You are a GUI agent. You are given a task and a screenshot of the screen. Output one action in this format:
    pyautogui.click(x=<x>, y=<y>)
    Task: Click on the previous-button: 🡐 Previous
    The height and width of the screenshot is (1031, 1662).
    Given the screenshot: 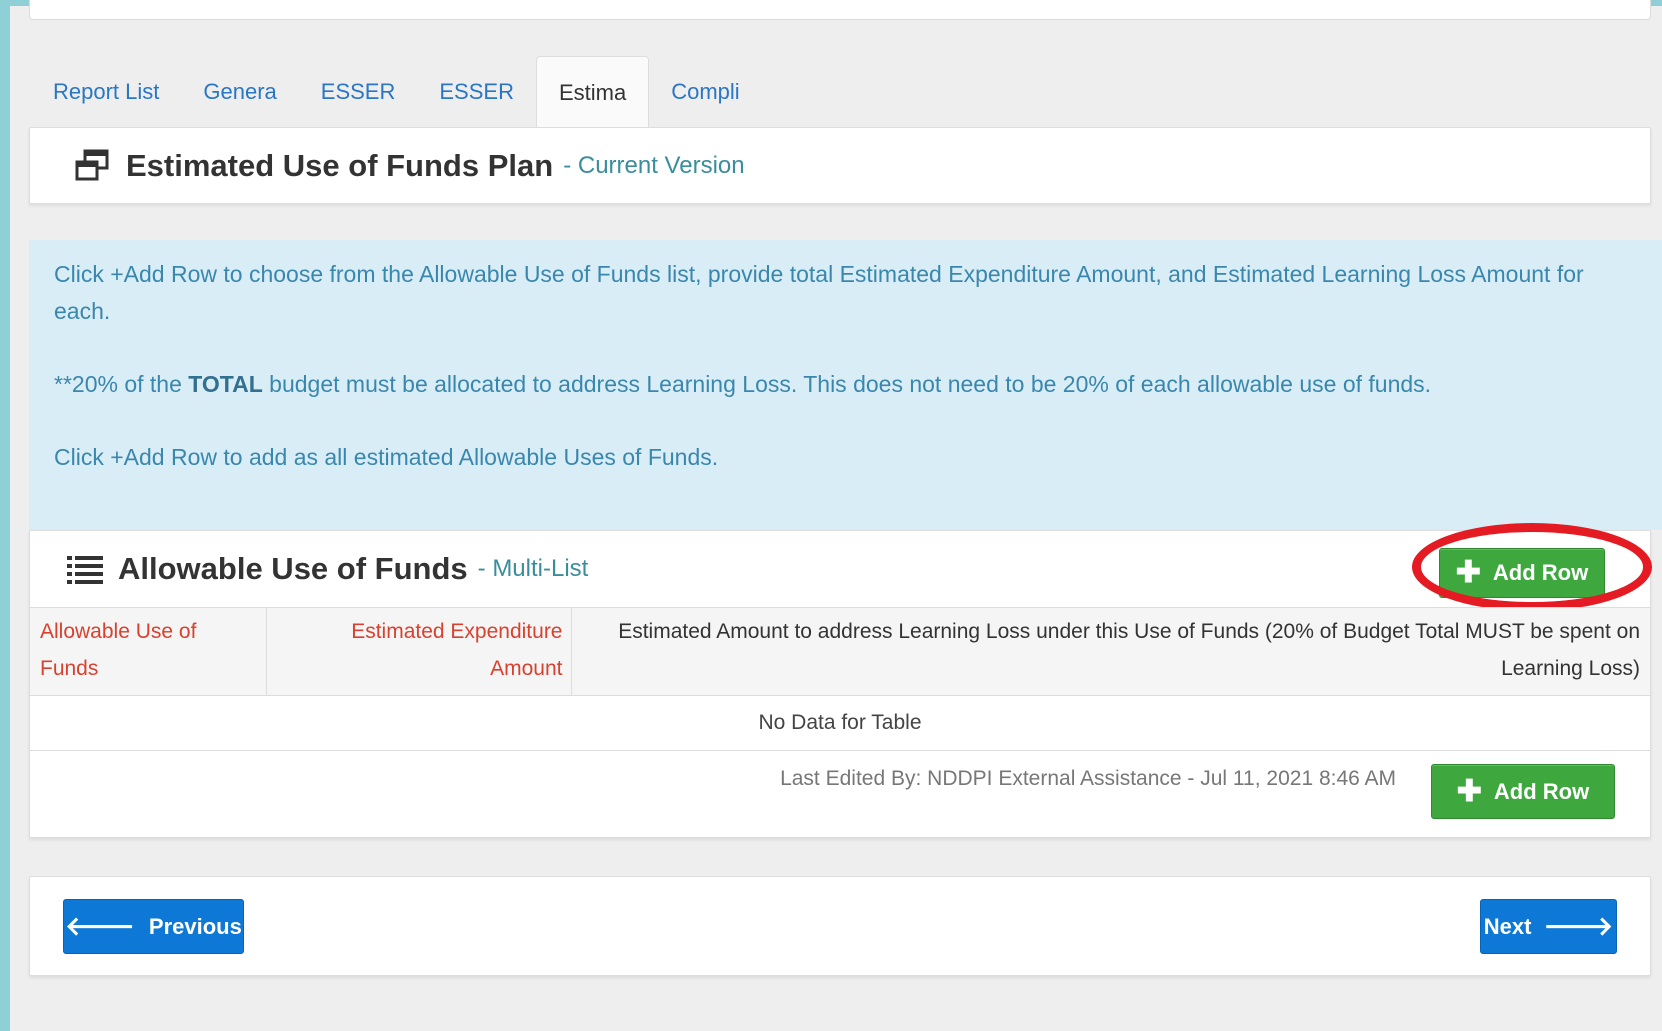 What is the action you would take?
    pyautogui.click(x=153, y=926)
    